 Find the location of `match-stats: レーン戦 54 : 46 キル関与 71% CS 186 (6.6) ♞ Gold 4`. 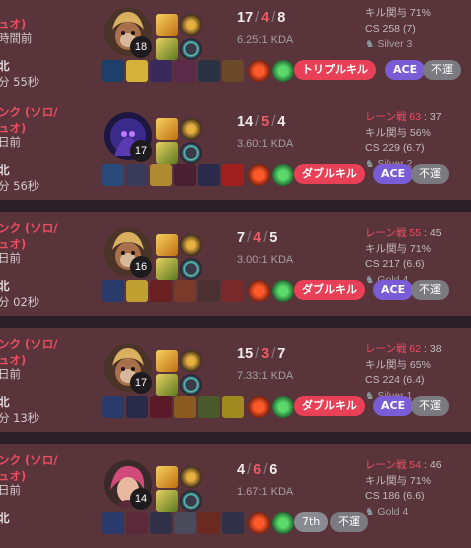

match-stats: レーン戦 54 : 46 キル関与 71% CS 186 (6.6) ♞ Gold 4 is located at coordinates (418, 489).